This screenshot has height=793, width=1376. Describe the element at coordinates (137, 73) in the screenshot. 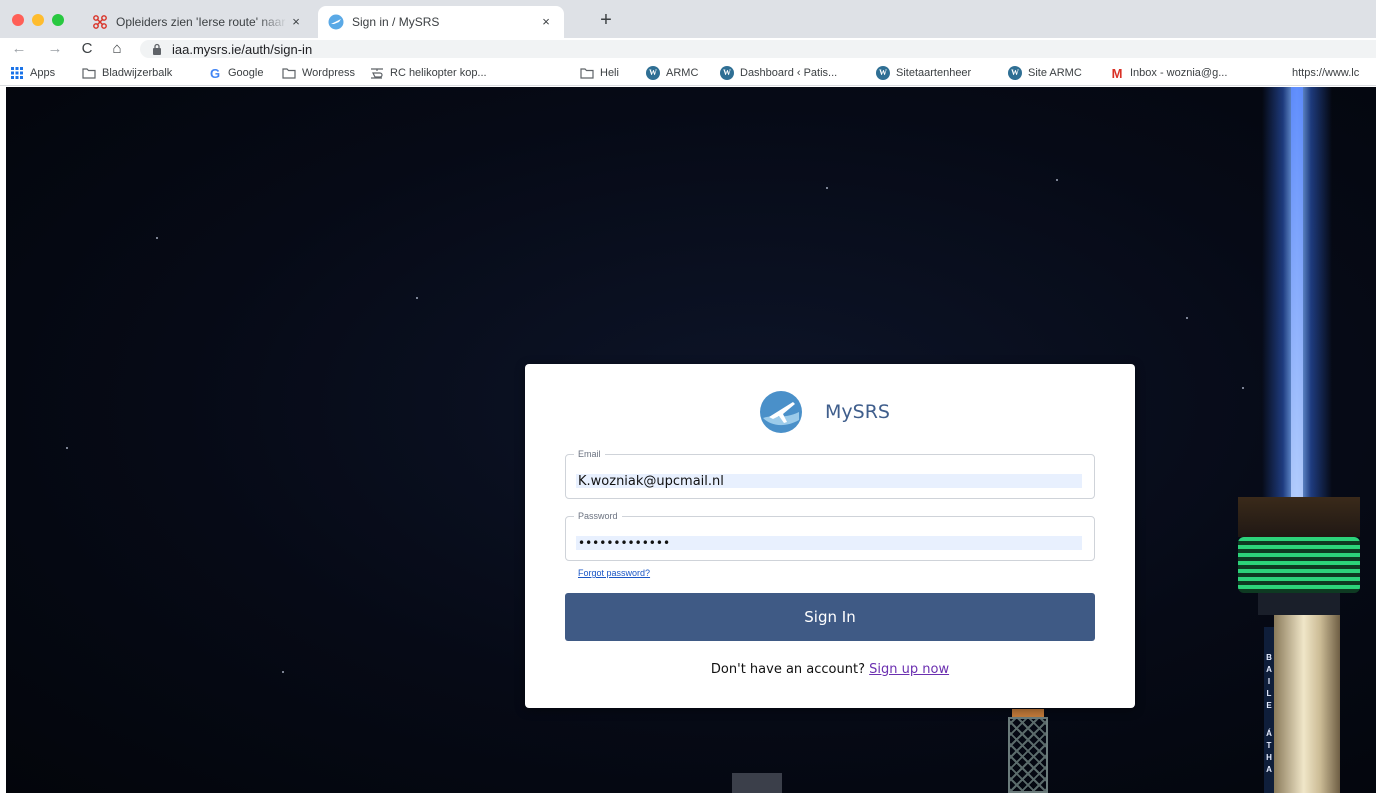

I see `bookmark-label: Bladwijzerbalk` at that location.